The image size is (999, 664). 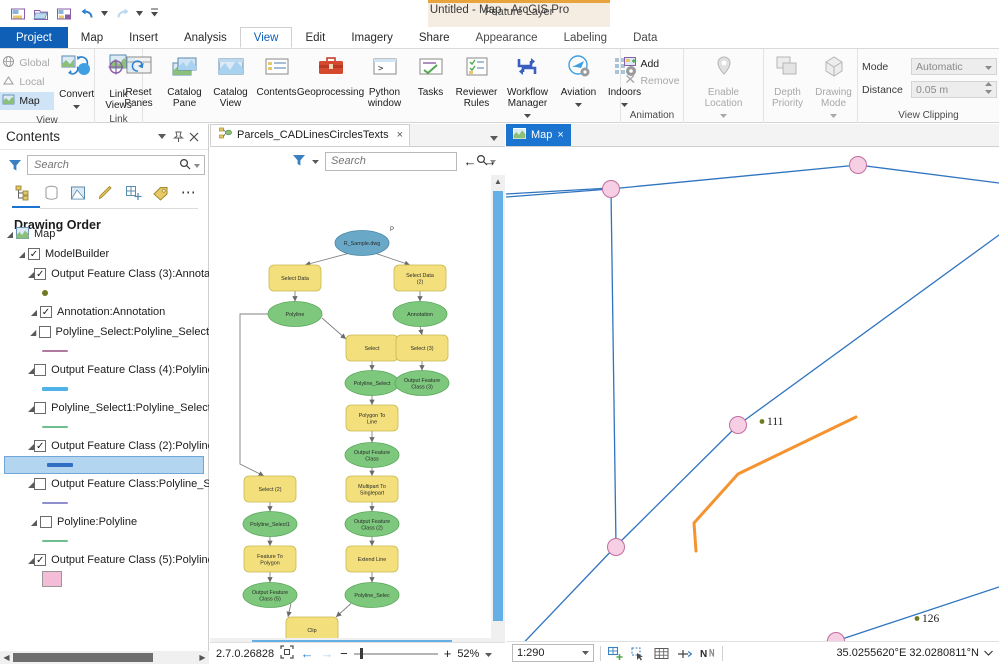 I want to click on drawing-mode-dropdown-icon, so click(x=833, y=115).